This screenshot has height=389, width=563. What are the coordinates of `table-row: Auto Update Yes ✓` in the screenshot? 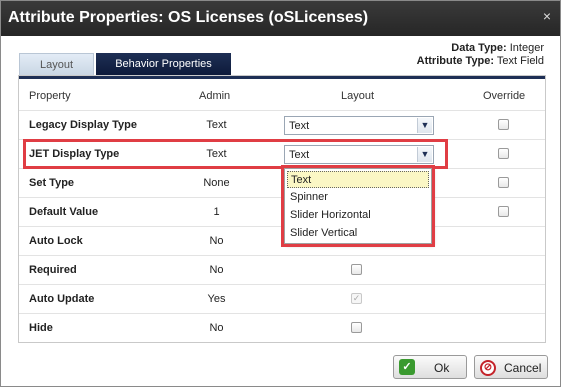 It's located at (282, 298).